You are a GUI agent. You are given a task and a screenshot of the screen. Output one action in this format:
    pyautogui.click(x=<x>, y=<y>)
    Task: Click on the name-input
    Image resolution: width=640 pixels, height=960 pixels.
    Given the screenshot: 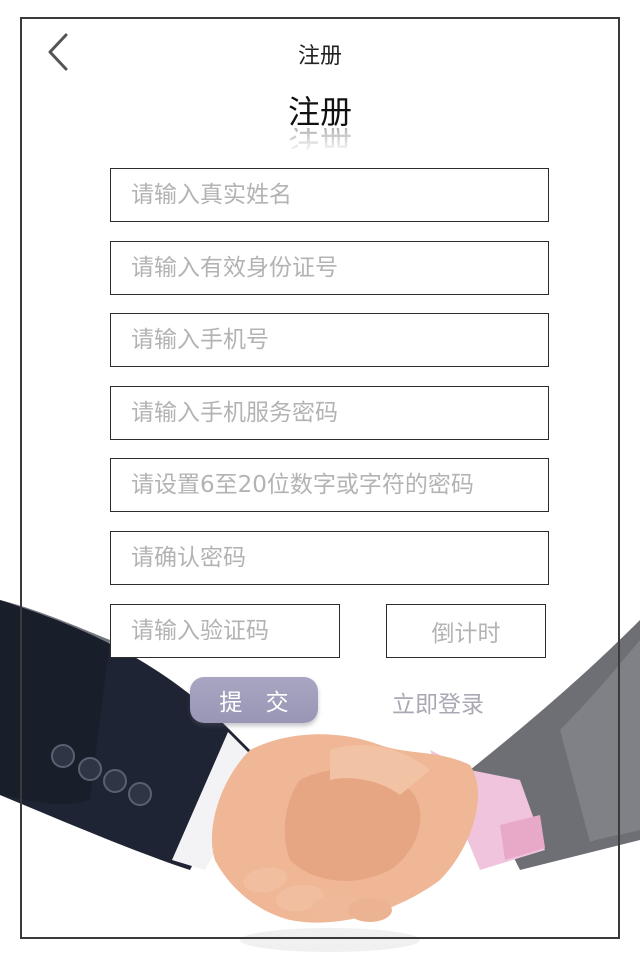 What is the action you would take?
    pyautogui.click(x=329, y=195)
    